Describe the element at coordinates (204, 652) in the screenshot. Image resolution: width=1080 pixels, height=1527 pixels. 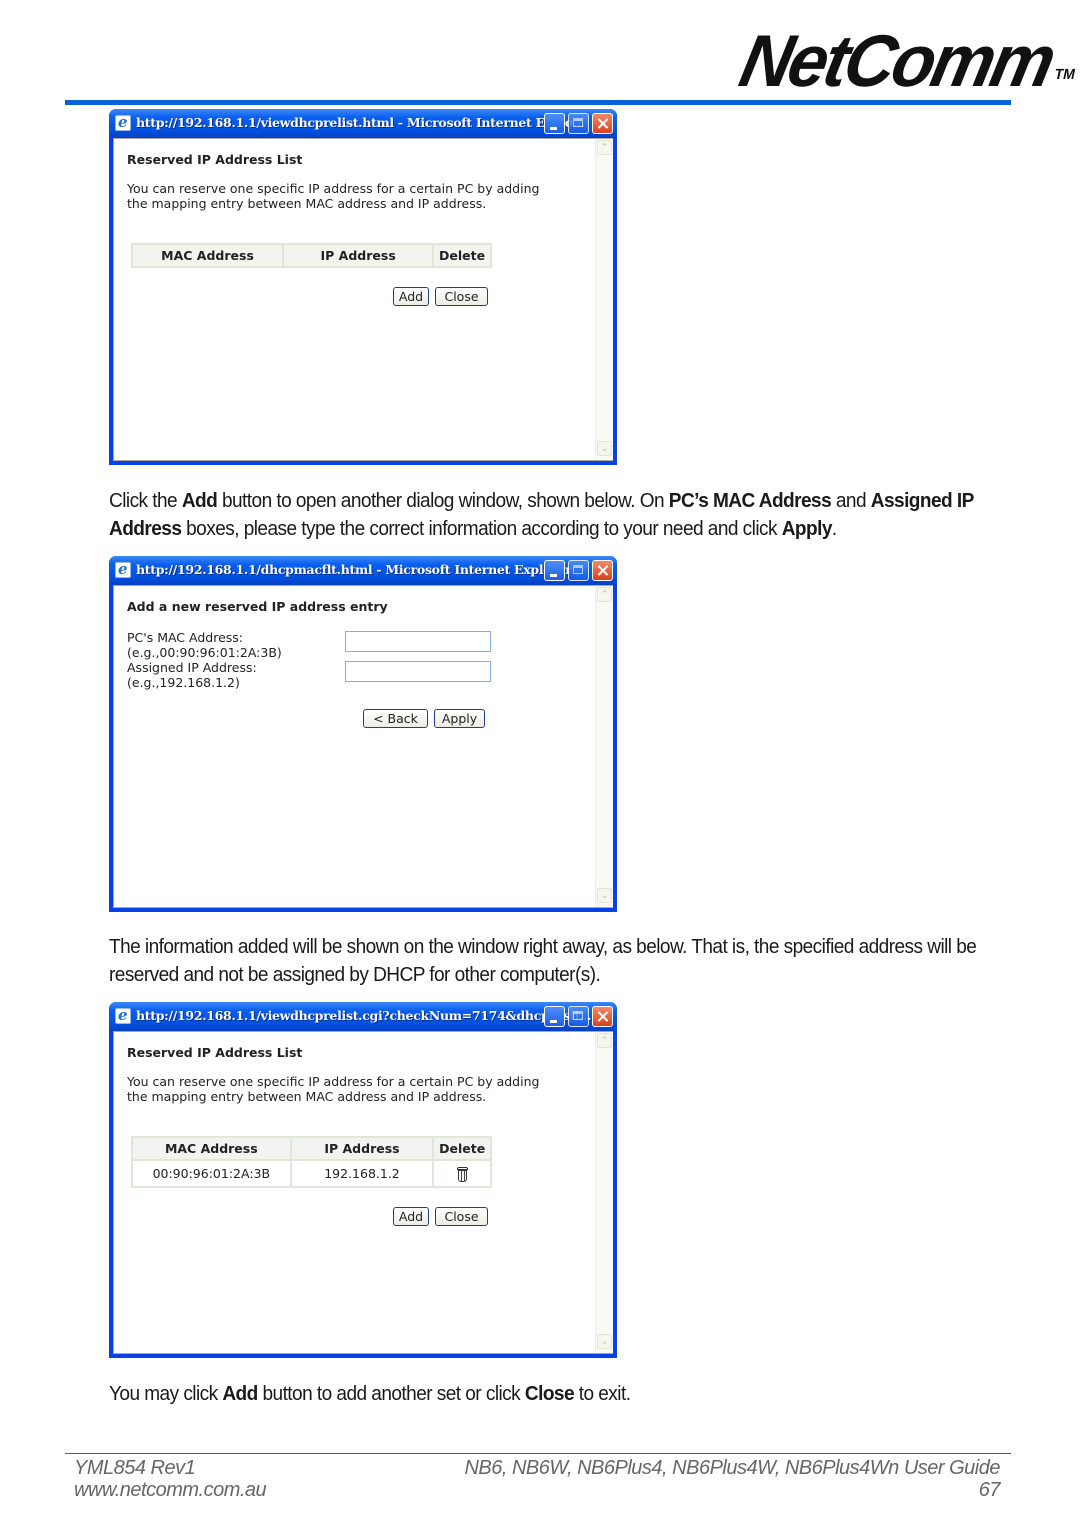
I see `field-hint: (e.g.,00:90:96:01:2A:3B)` at that location.